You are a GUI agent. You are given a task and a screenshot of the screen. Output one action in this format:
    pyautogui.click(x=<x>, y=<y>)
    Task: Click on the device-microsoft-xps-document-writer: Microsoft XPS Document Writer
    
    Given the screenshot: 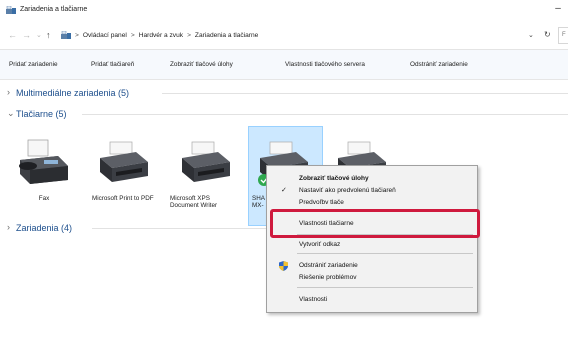 What is the action you would take?
    pyautogui.click(x=205, y=172)
    